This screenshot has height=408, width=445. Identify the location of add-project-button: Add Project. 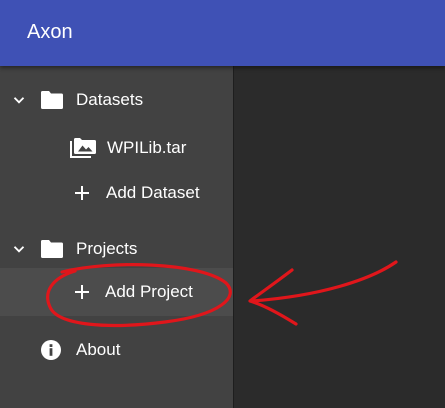
(116, 292).